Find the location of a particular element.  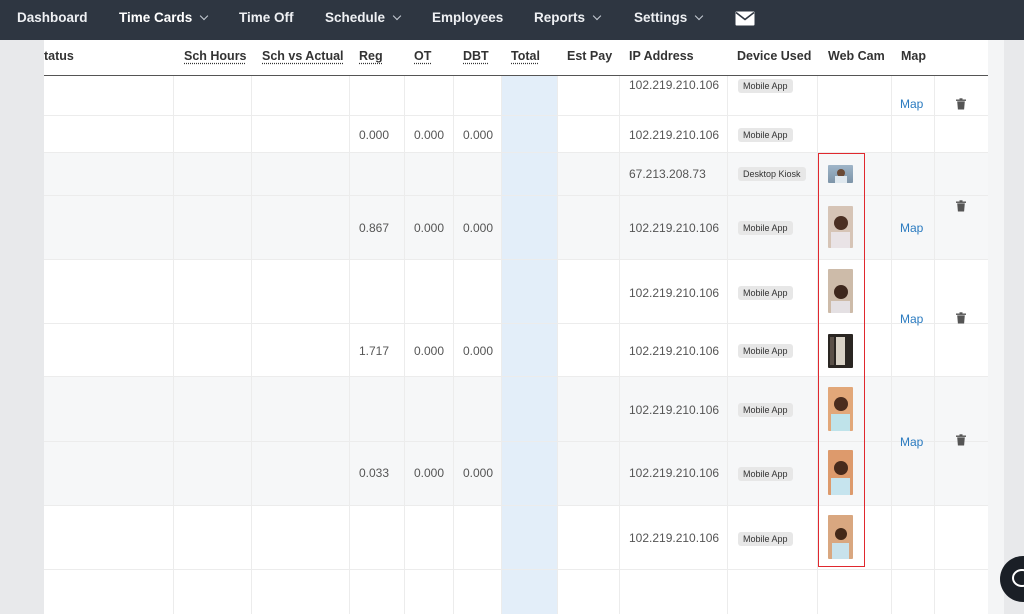

nav-time-cards: Time Cards is located at coordinates (164, 18).